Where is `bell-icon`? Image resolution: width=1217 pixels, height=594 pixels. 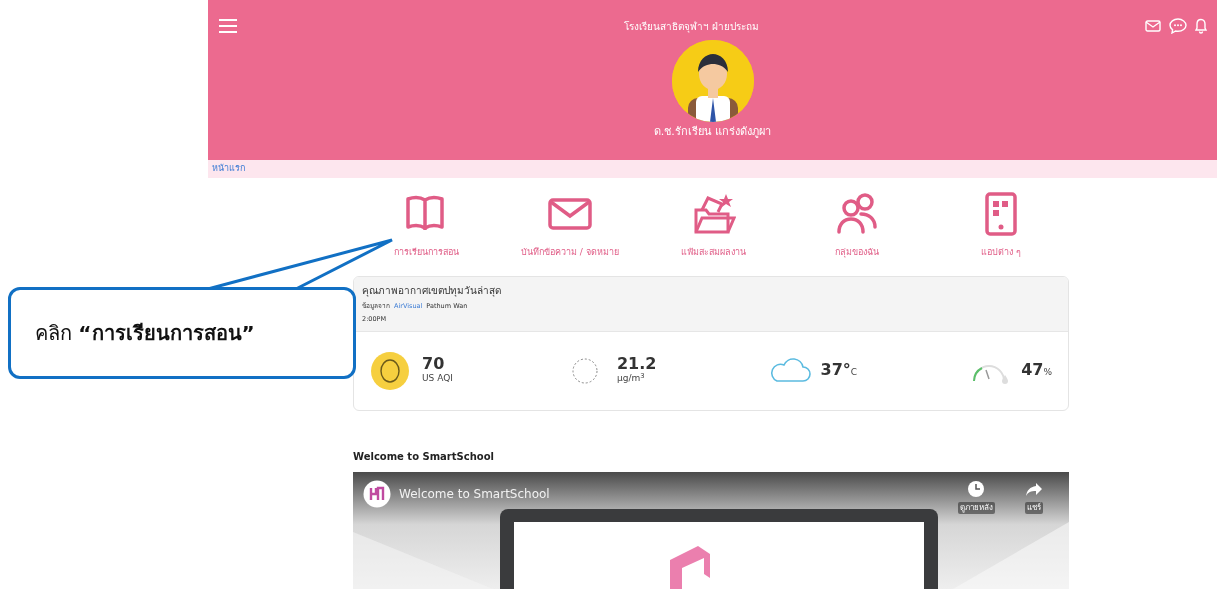 bell-icon is located at coordinates (1201, 26).